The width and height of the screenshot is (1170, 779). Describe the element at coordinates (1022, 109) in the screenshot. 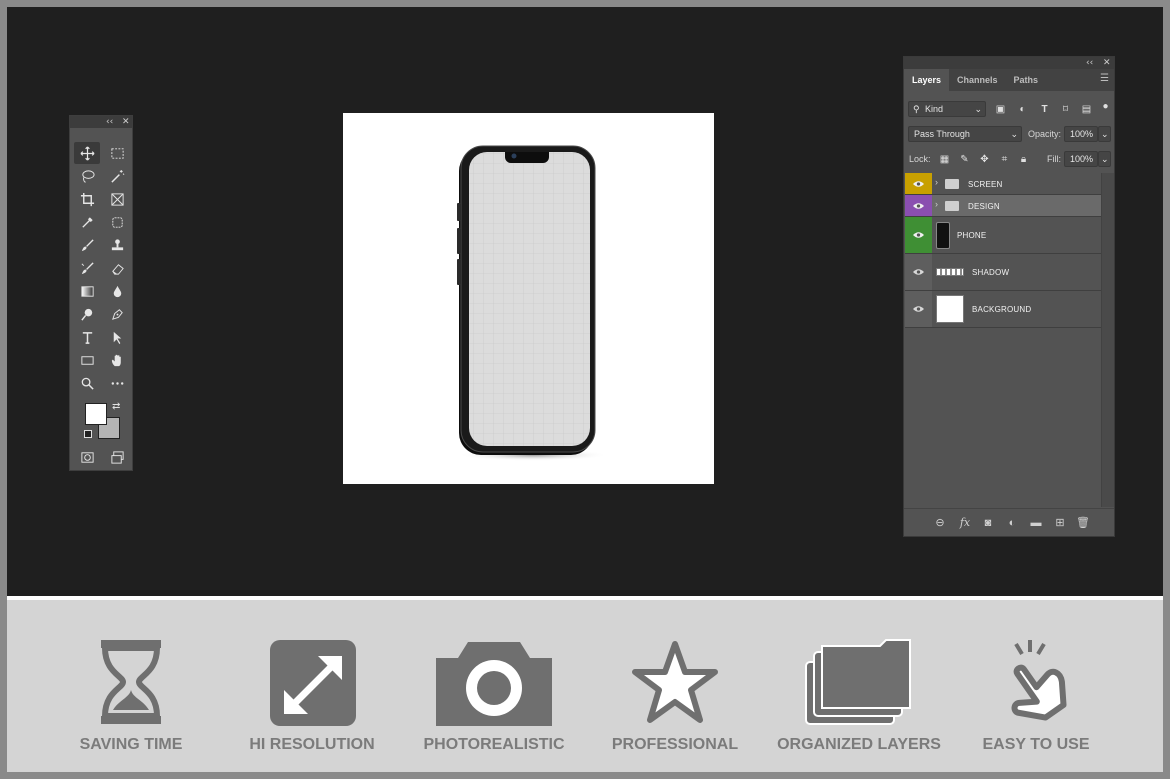

I see `adjustment-filter-icon: ◐` at that location.